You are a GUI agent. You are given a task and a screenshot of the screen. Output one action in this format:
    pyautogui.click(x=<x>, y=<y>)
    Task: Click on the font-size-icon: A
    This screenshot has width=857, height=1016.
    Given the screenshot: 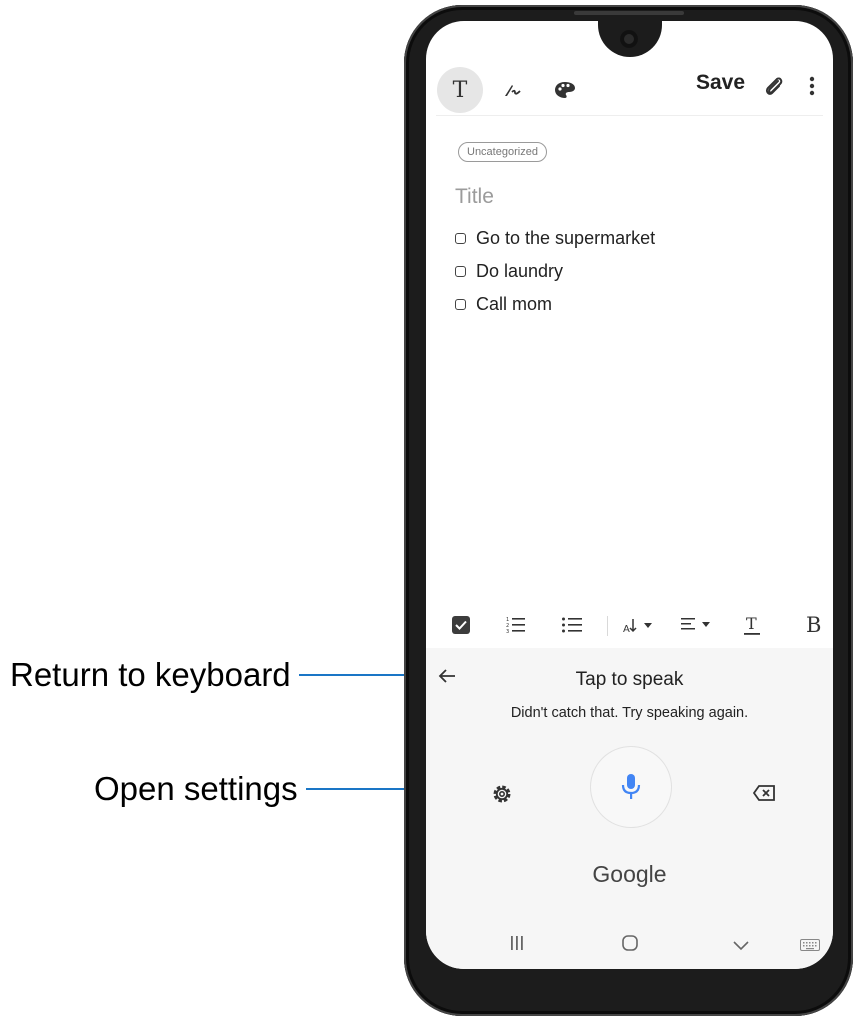 What is the action you would take?
    pyautogui.click(x=637, y=627)
    